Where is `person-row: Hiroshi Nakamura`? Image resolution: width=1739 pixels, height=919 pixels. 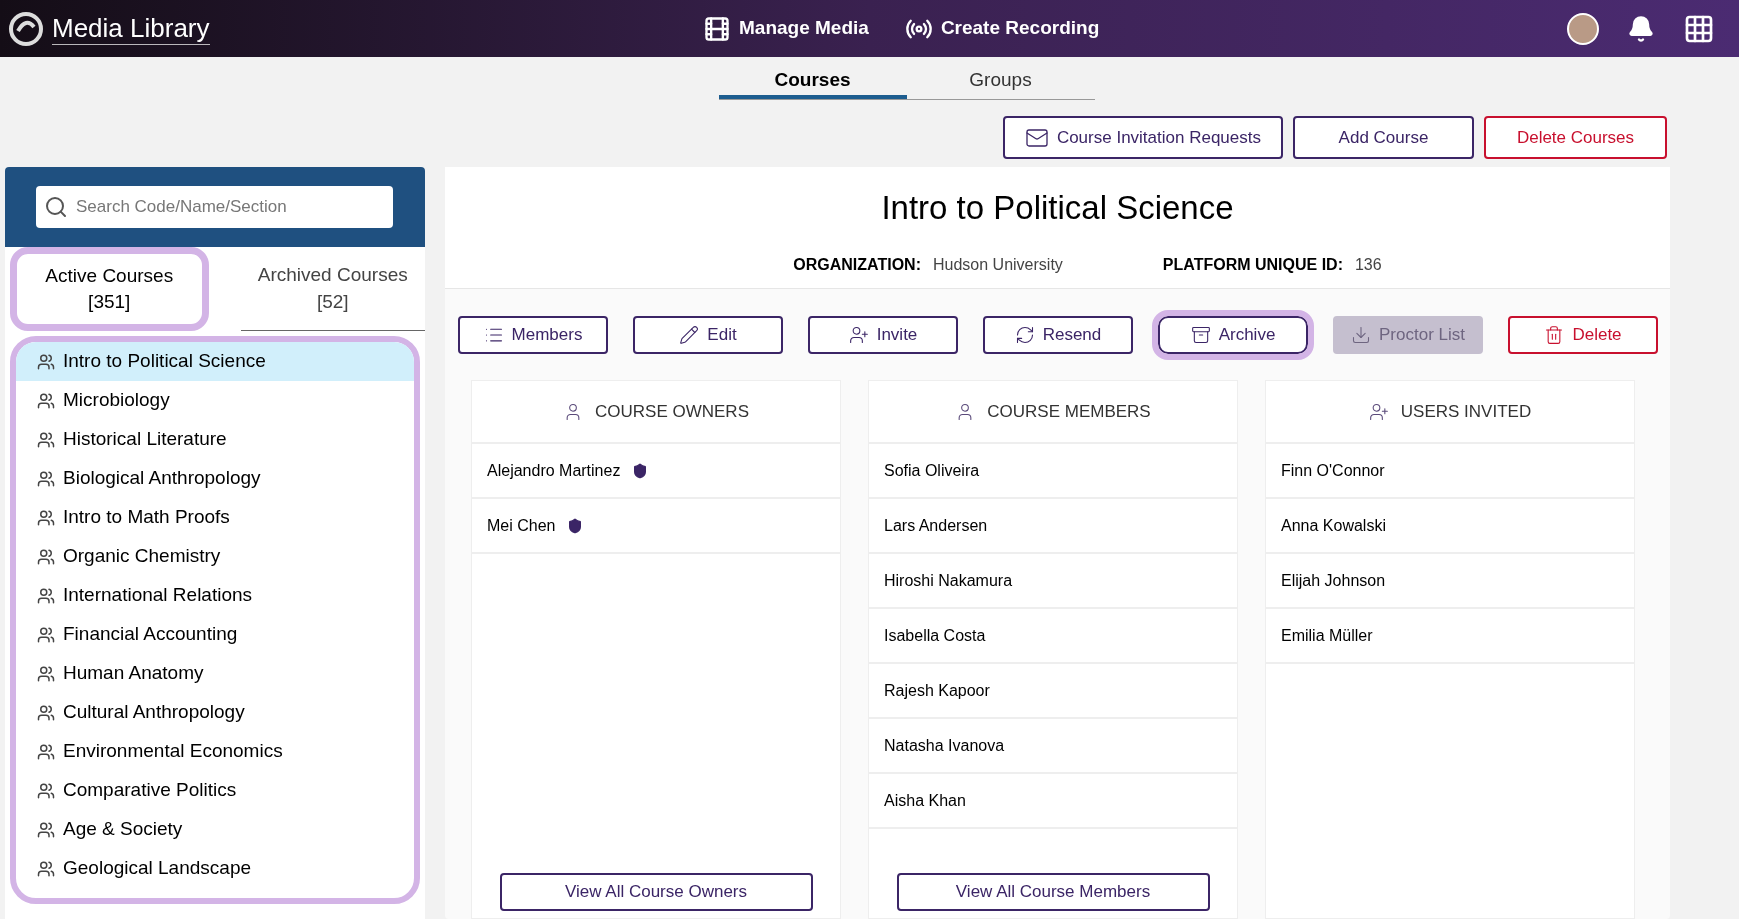 person-row: Hiroshi Nakamura is located at coordinates (1053, 581).